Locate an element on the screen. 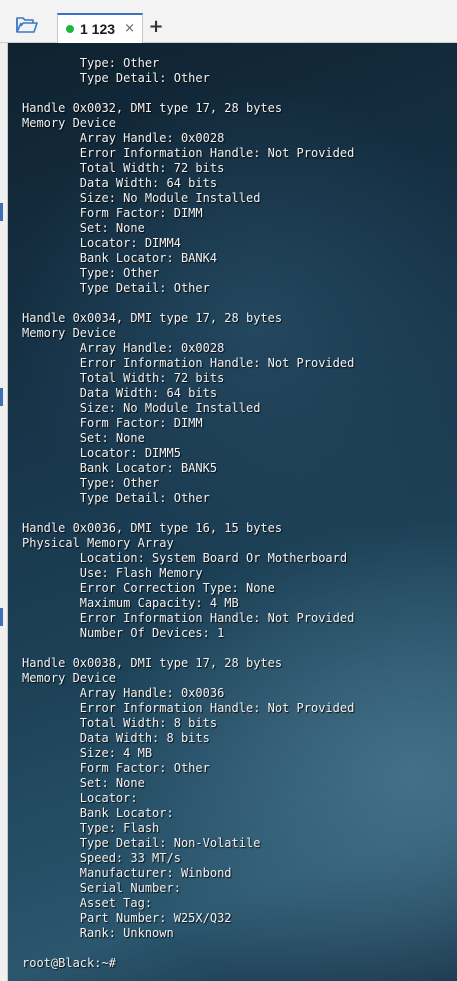  tab-bar: 1 123 × + is located at coordinates (228, 21).